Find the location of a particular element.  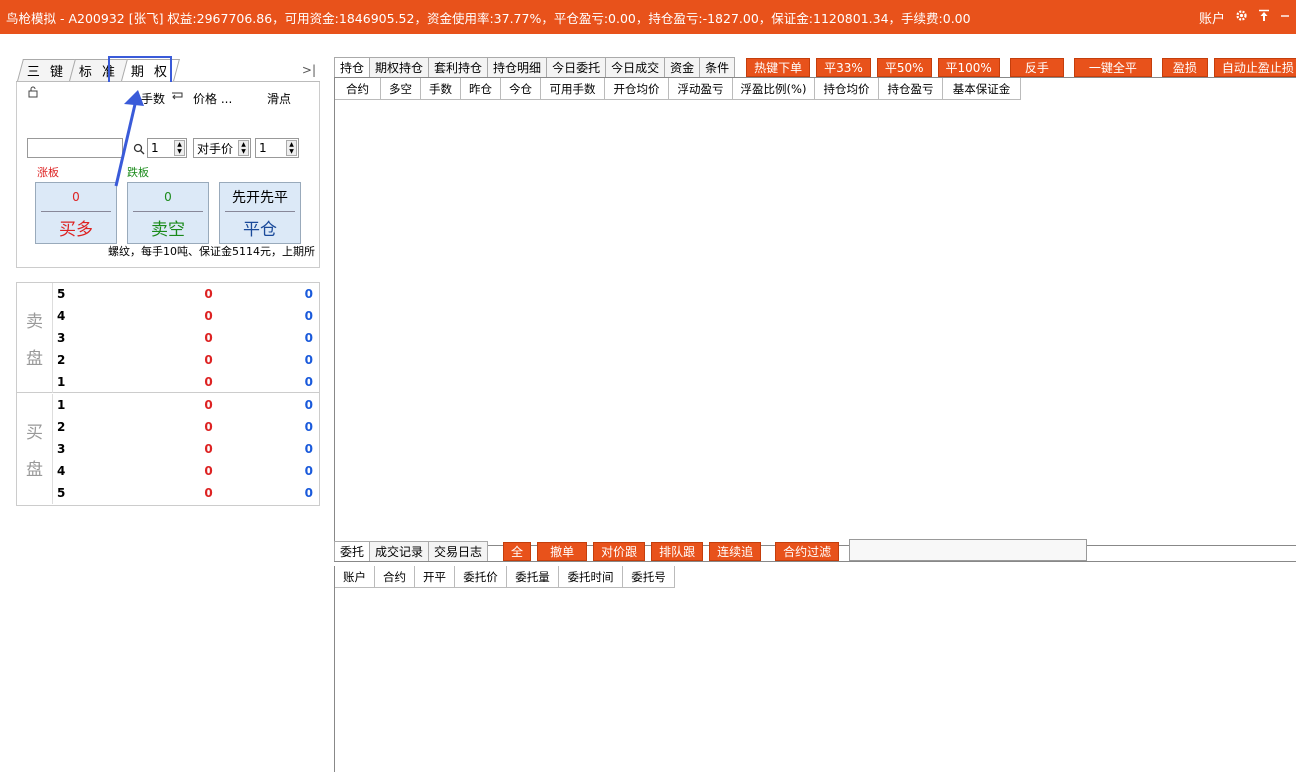

column-header: 昨仓 is located at coordinates (481, 89).